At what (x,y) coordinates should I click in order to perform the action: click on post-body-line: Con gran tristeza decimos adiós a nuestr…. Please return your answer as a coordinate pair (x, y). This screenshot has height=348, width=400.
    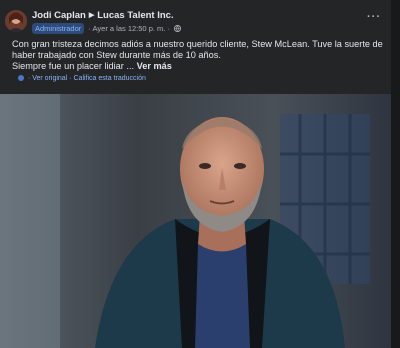
    Looking at the image, I should click on (197, 49).